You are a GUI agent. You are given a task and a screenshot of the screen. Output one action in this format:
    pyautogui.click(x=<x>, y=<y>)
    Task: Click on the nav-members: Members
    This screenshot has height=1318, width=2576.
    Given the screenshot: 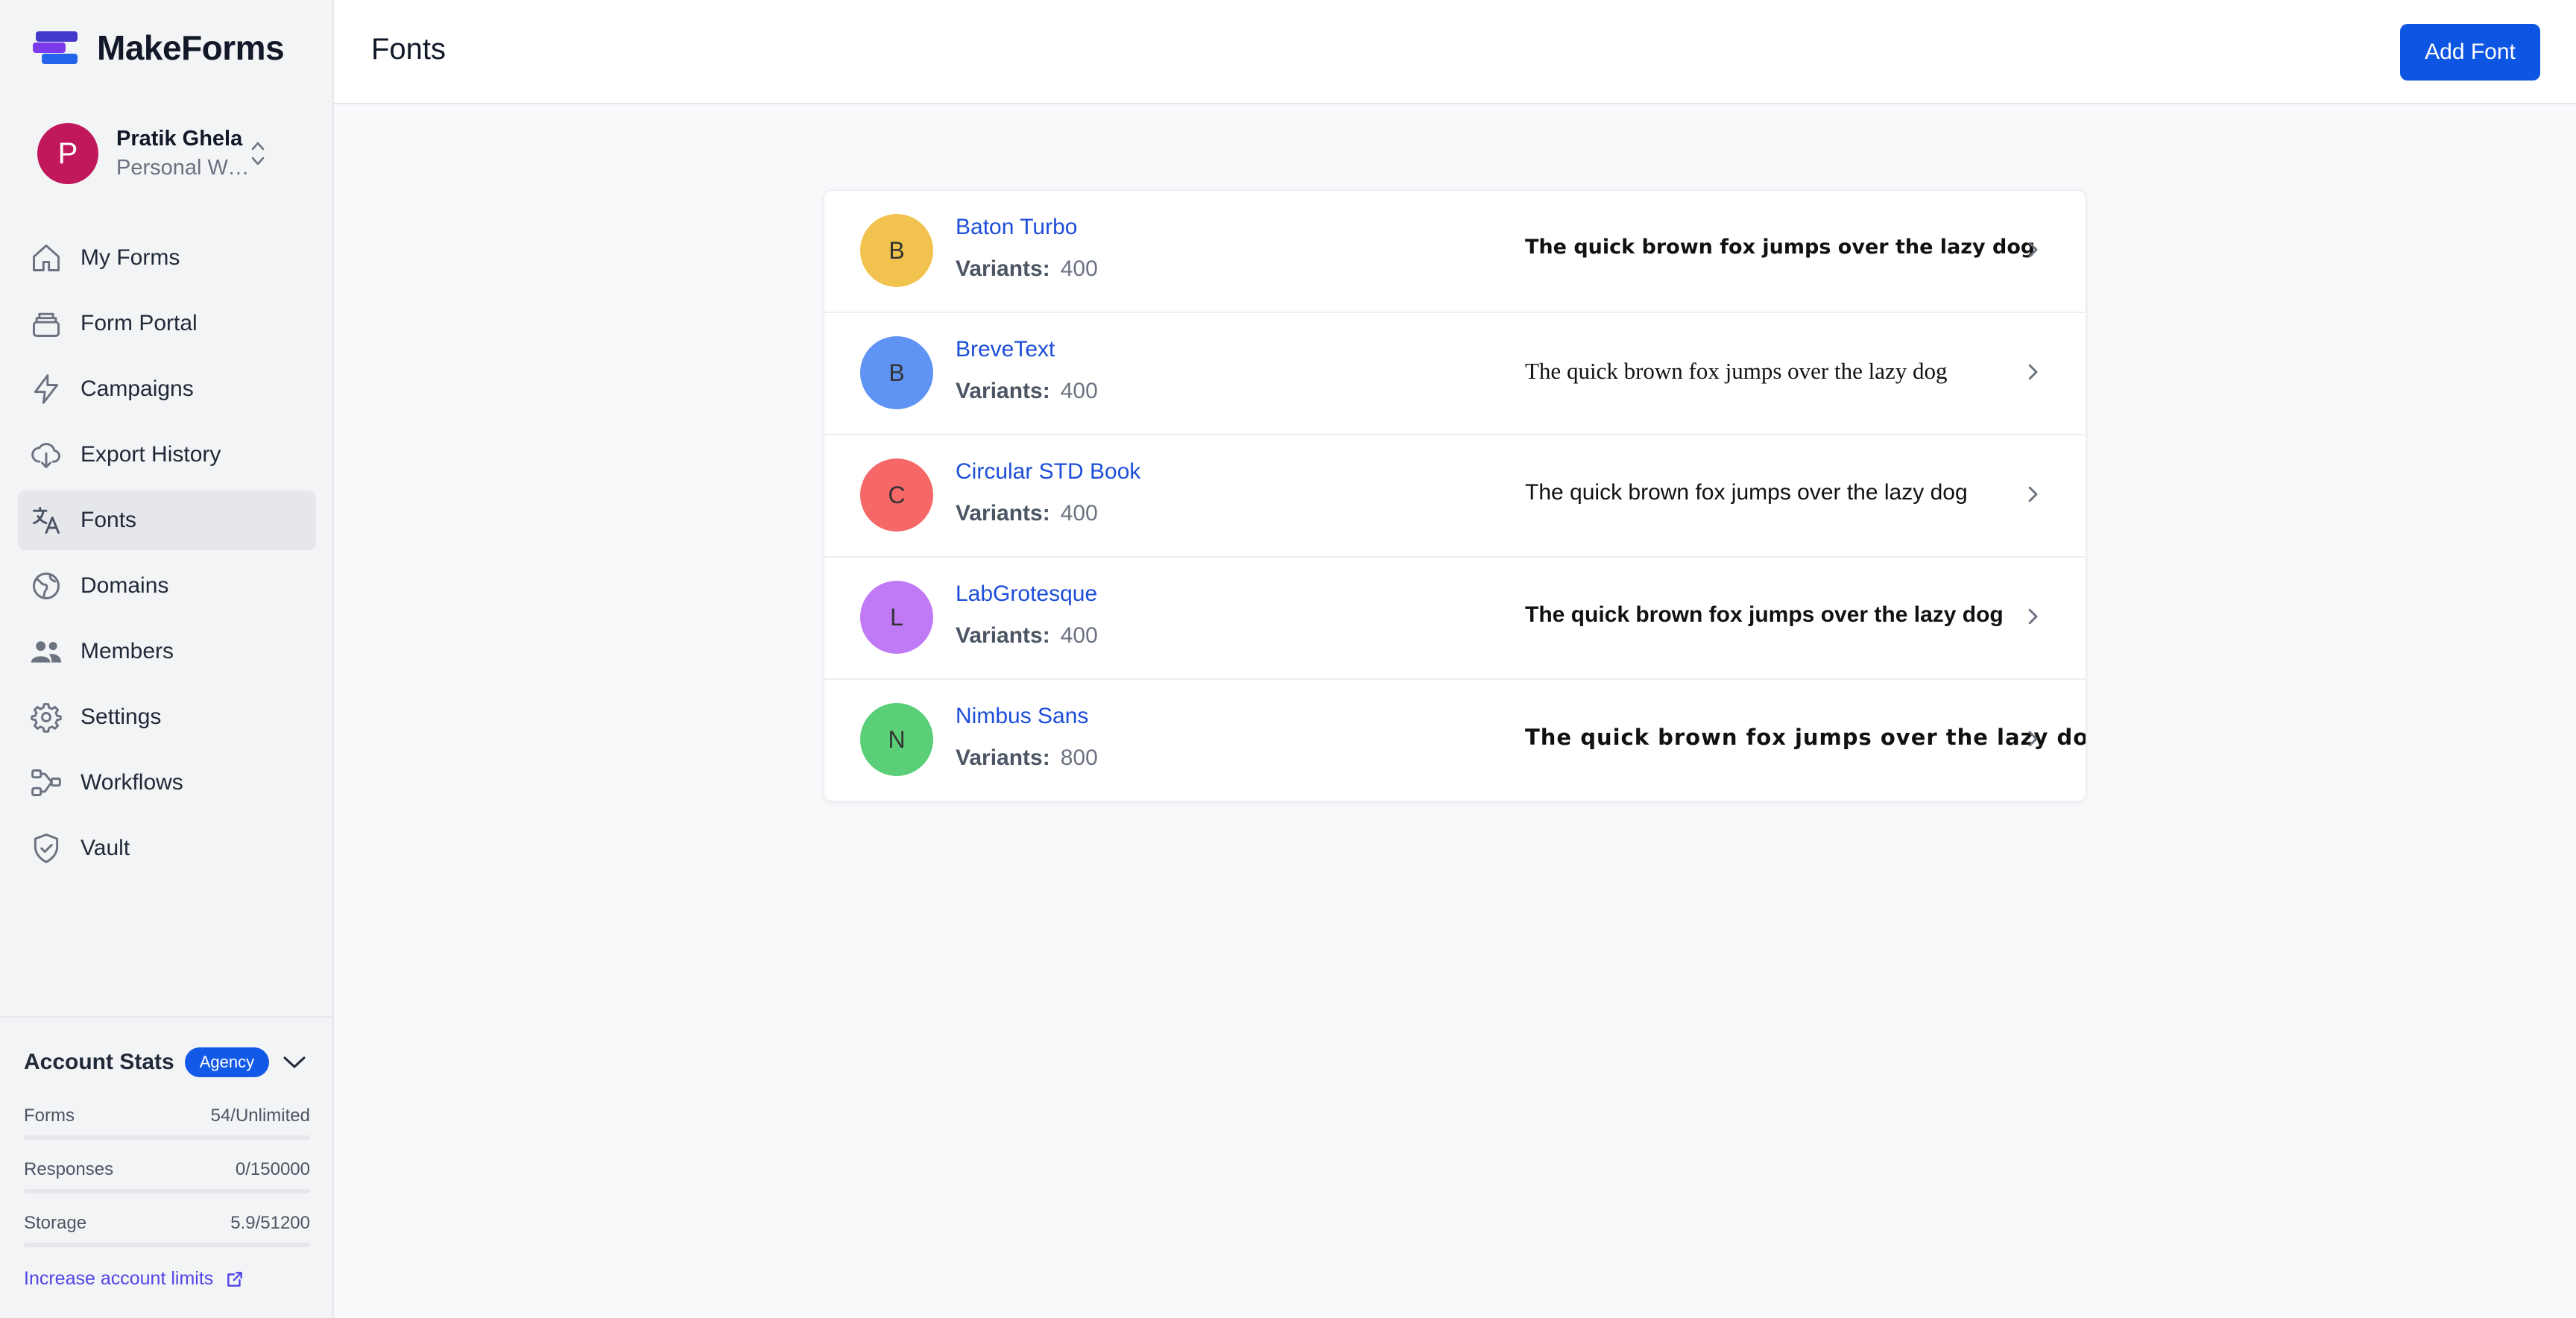 What is the action you would take?
    pyautogui.click(x=167, y=651)
    